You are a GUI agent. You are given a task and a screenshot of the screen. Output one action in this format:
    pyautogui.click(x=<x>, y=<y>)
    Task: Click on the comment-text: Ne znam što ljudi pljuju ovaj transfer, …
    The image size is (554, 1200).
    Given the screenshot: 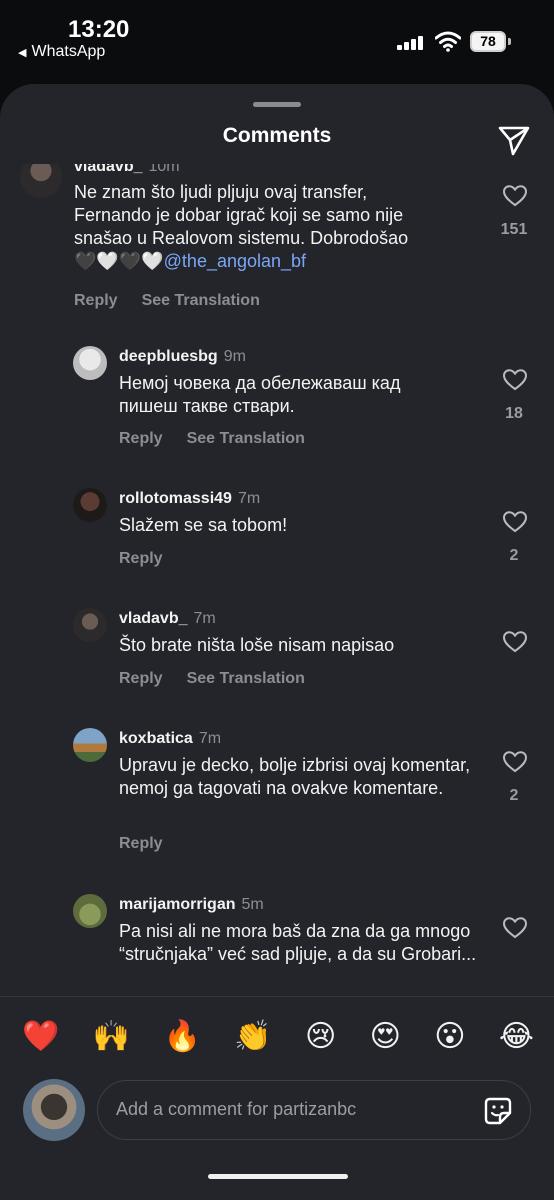 What is the action you would take?
    pyautogui.click(x=241, y=226)
    